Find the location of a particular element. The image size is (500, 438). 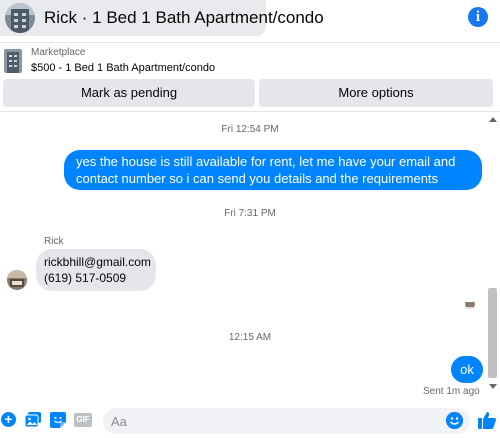

scroll-down-arrow-icon is located at coordinates (493, 386).